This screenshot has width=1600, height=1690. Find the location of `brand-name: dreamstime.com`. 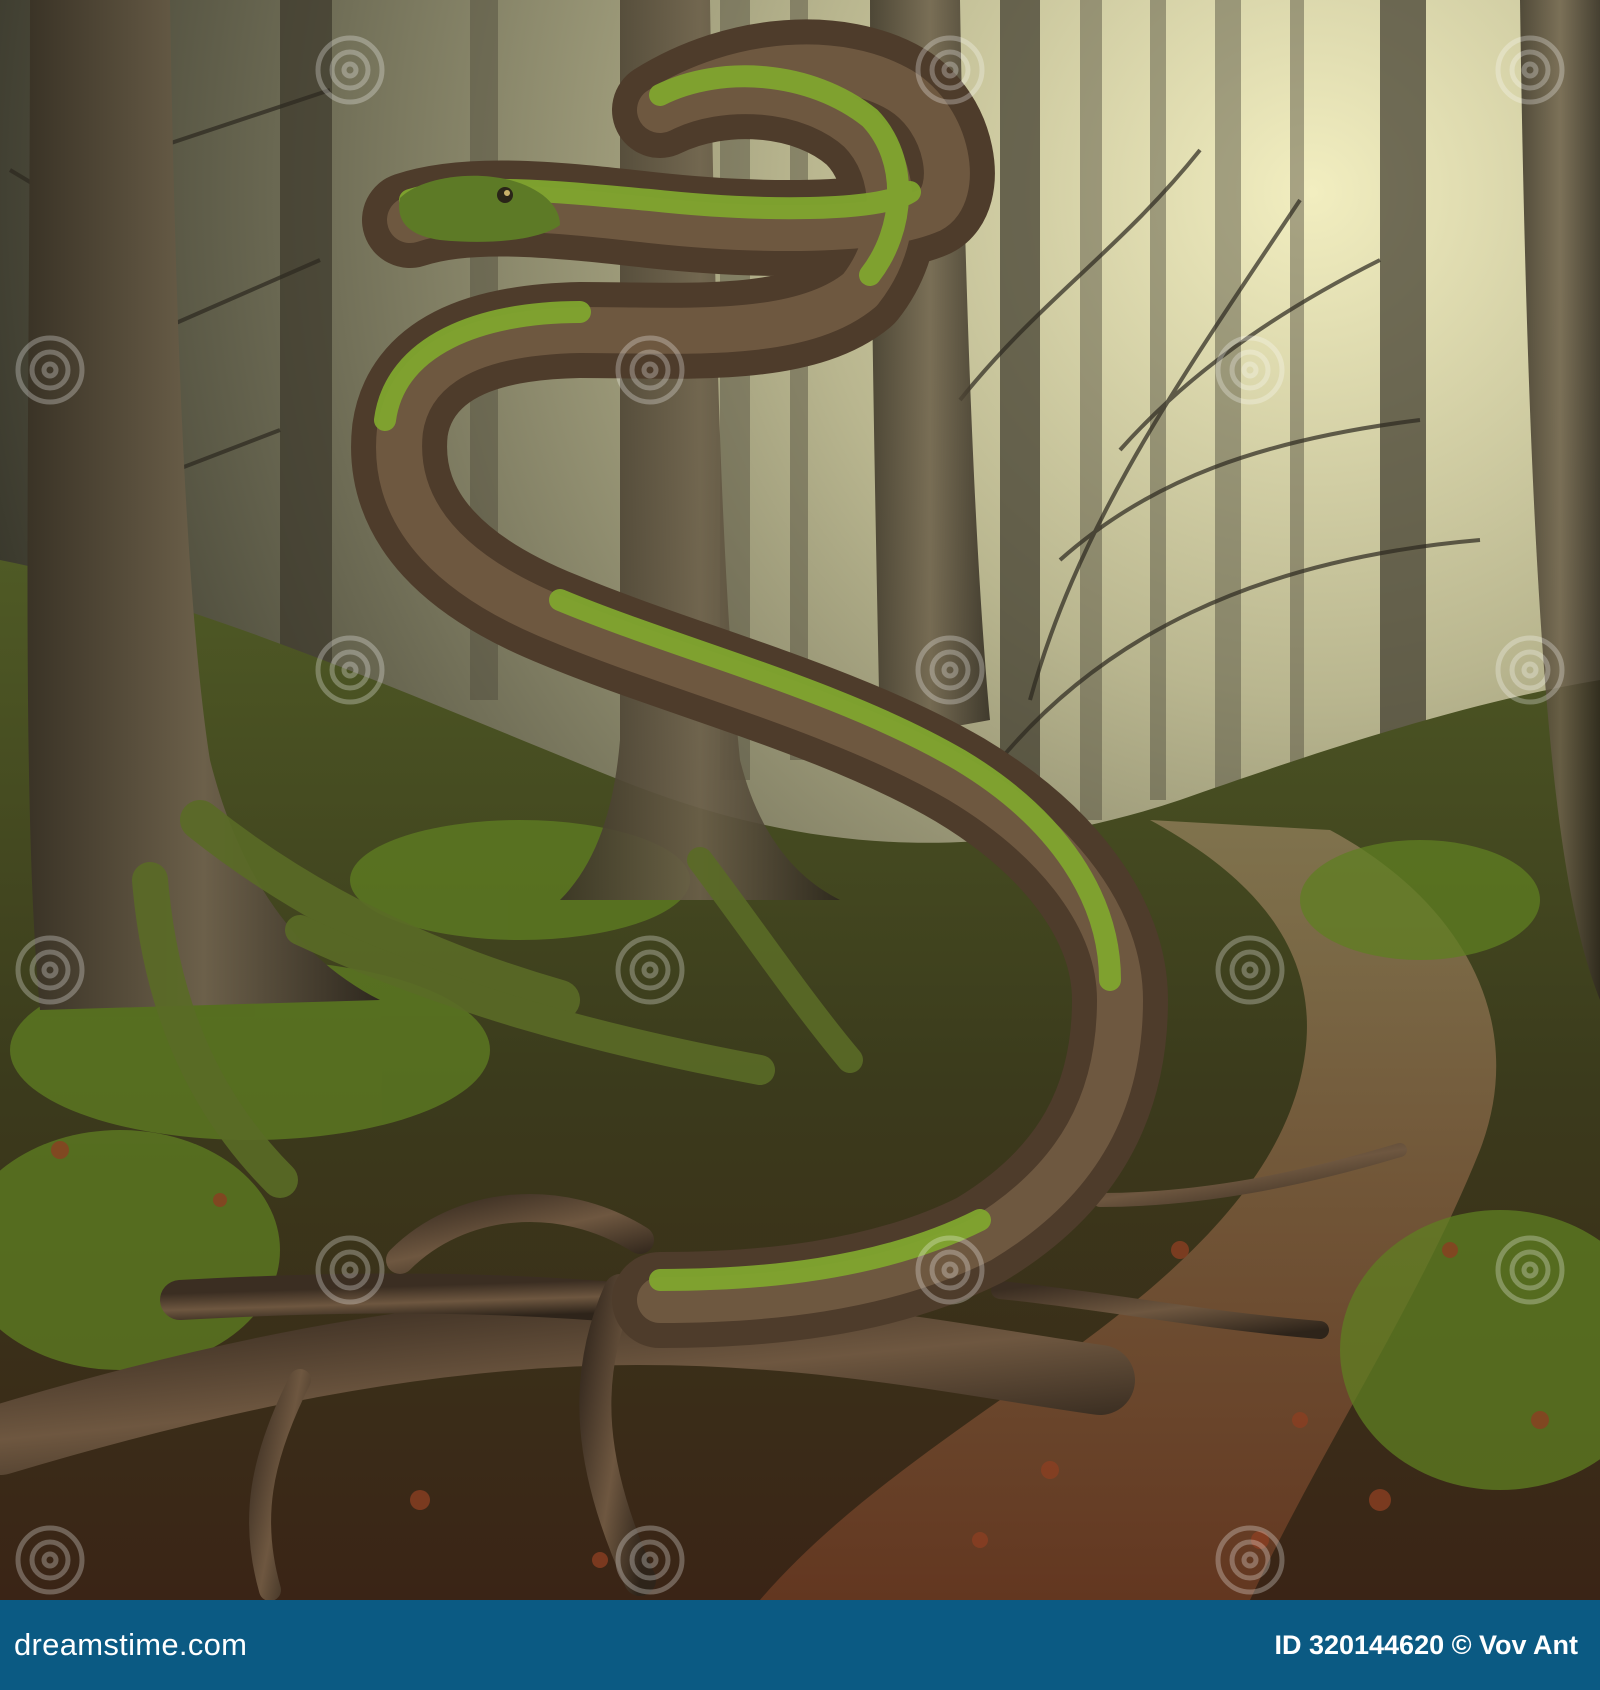

brand-name: dreamstime.com is located at coordinates (131, 1644).